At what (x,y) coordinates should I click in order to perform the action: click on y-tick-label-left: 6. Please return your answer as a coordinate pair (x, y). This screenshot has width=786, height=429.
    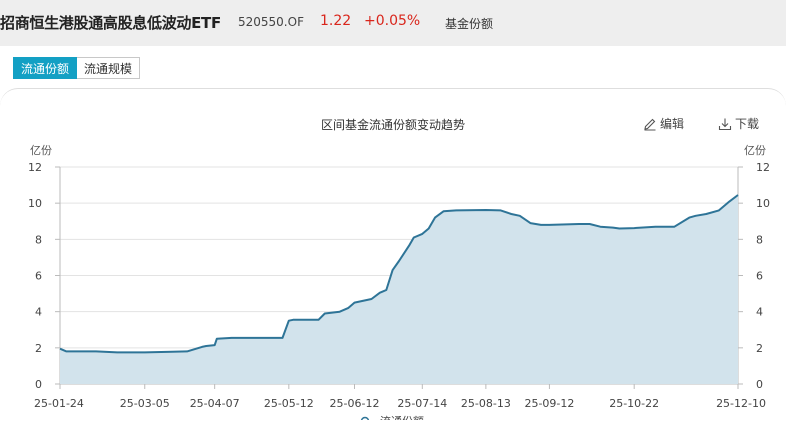
    Looking at the image, I should click on (38, 276).